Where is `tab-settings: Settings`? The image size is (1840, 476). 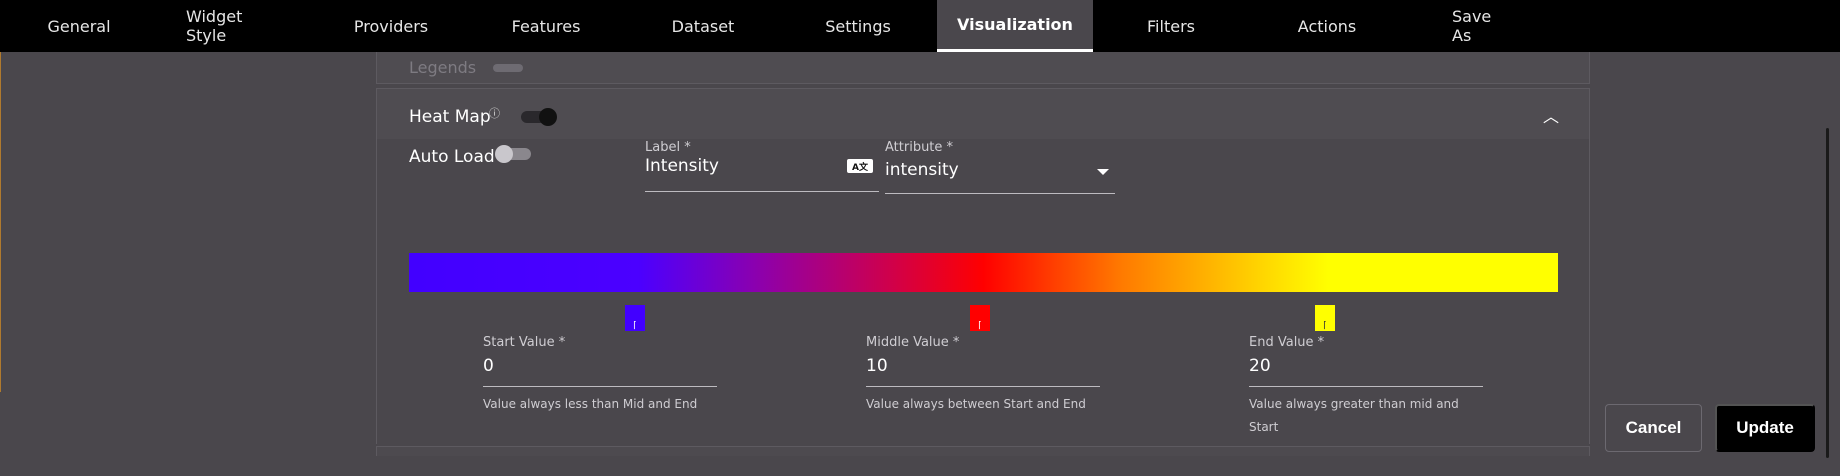
tab-settings: Settings is located at coordinates (858, 26).